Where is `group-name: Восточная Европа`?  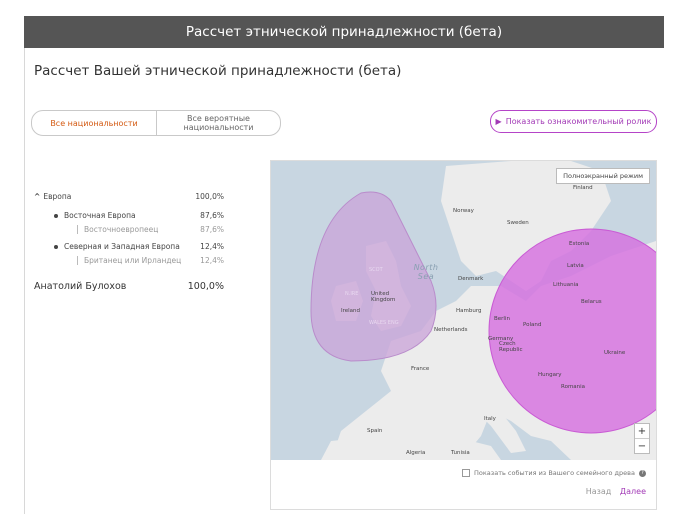
group-name: Восточная Европа is located at coordinates (100, 215).